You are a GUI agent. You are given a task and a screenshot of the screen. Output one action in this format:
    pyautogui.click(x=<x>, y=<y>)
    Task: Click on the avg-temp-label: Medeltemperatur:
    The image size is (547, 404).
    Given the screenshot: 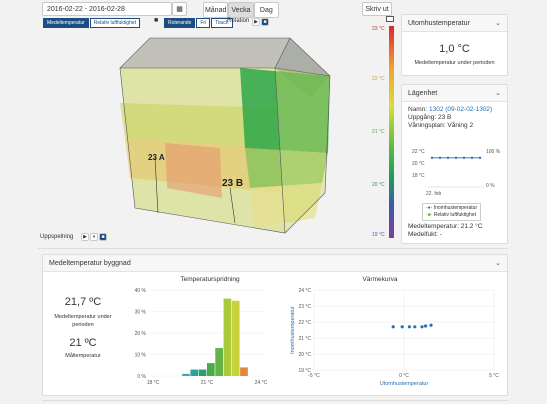 What is the action you would take?
    pyautogui.click(x=433, y=226)
    